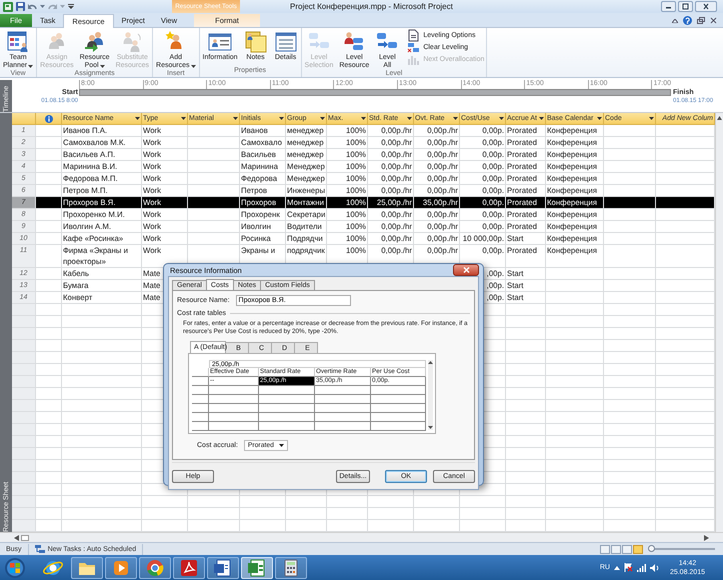 The image size is (723, 580). What do you see at coordinates (668, 6) in the screenshot?
I see `minimize-icon` at bounding box center [668, 6].